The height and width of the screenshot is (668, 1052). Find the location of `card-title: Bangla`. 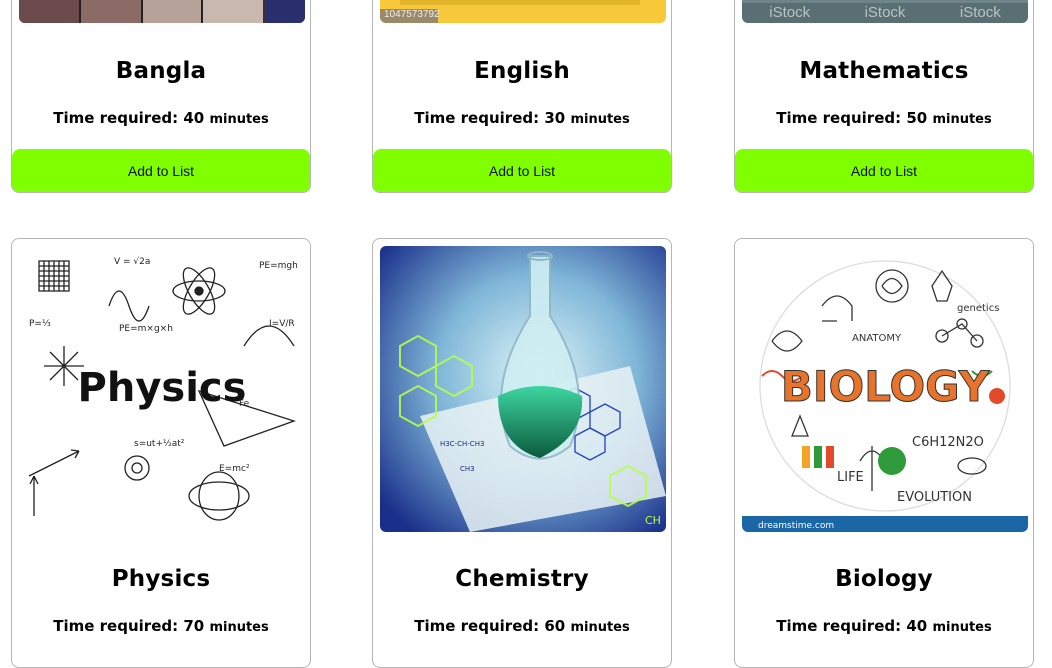

card-title: Bangla is located at coordinates (161, 71).